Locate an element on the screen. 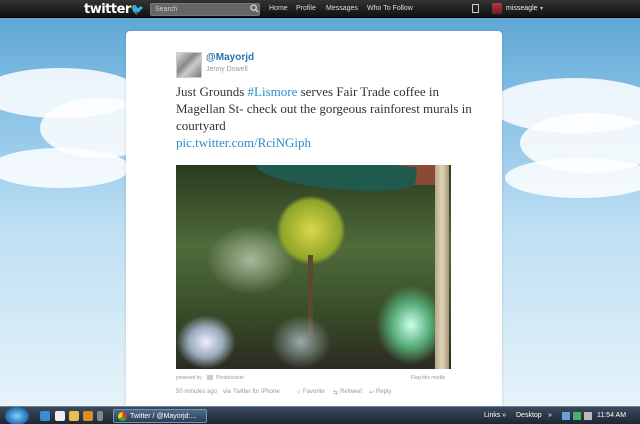 The height and width of the screenshot is (424, 640). compose-icon is located at coordinates (475, 8).